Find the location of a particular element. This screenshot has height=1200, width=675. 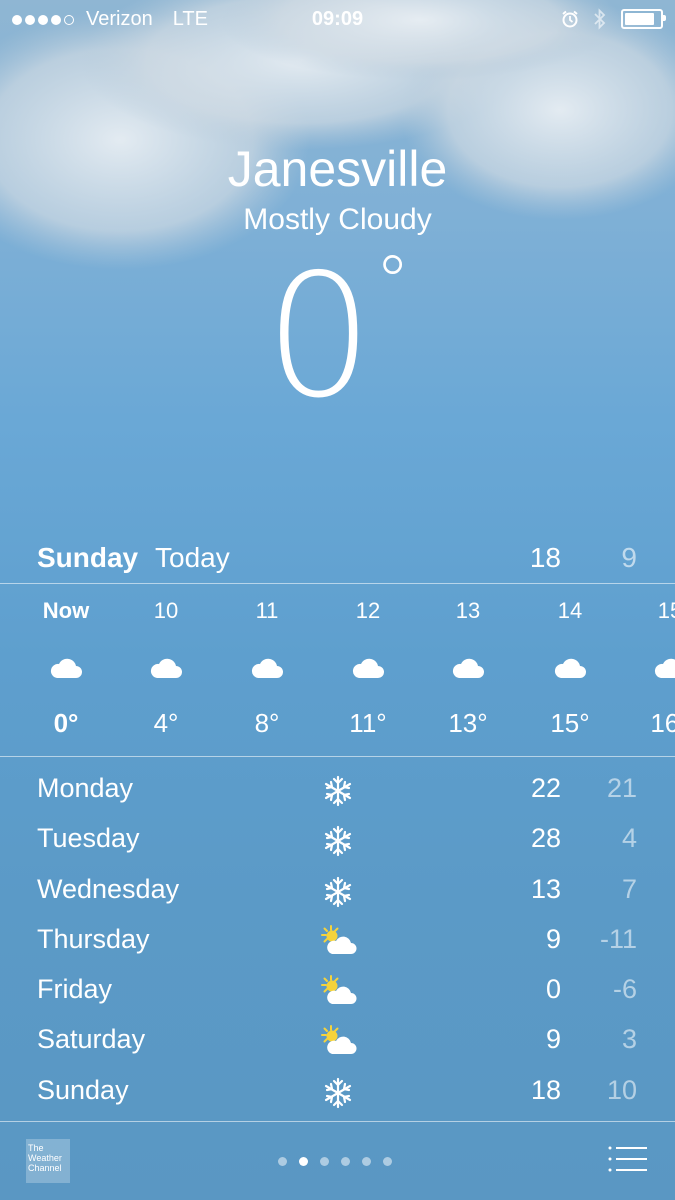

daily-row: Sunday 18 10 is located at coordinates (337, 1092).